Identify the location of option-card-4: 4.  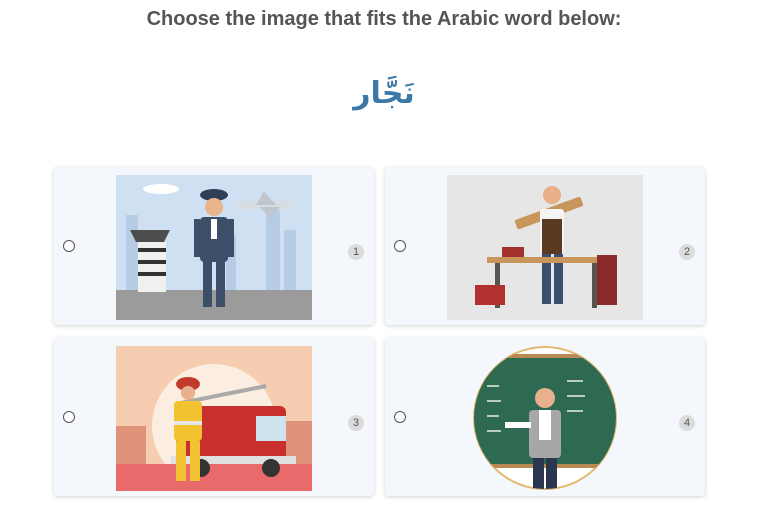
(545, 417).